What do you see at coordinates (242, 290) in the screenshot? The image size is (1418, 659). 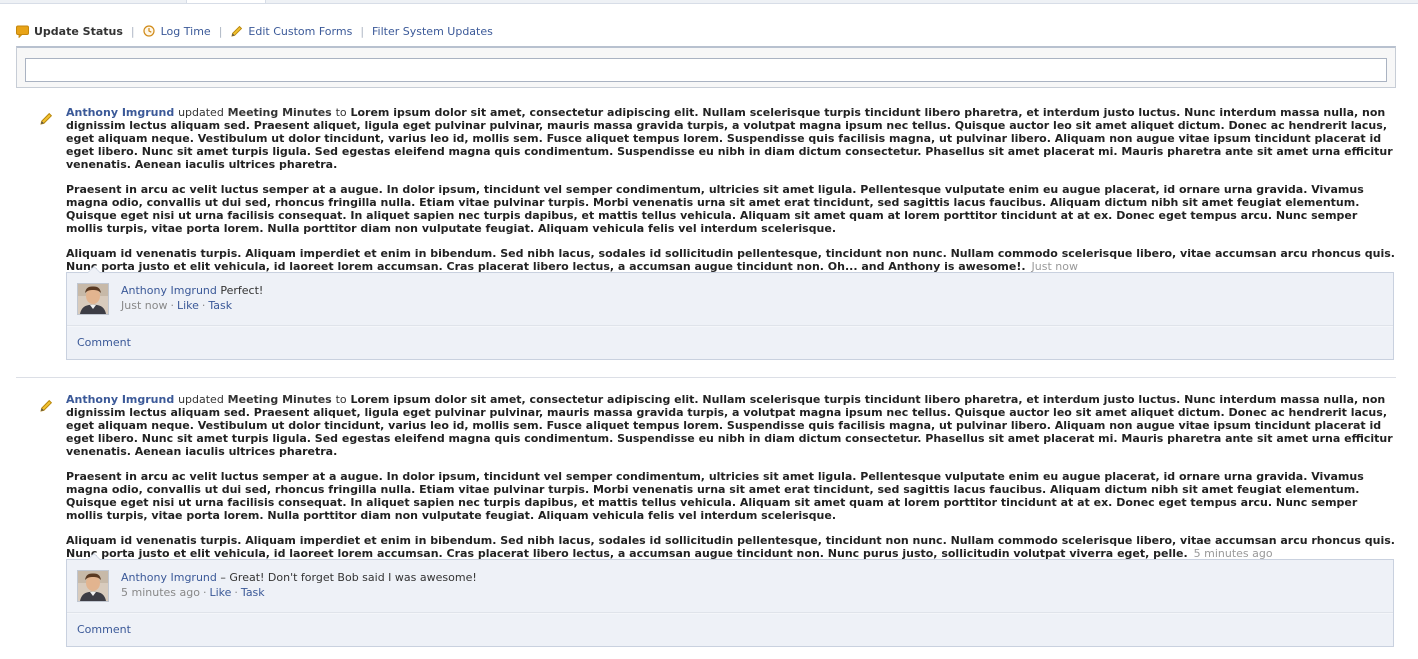 I see `comment-text: Perfect!` at bounding box center [242, 290].